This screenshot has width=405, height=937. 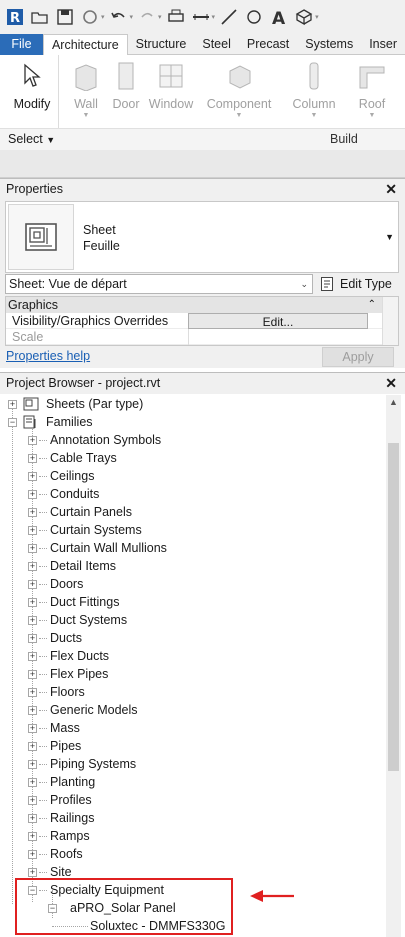 What do you see at coordinates (90, 17) in the screenshot?
I see `sync-icon` at bounding box center [90, 17].